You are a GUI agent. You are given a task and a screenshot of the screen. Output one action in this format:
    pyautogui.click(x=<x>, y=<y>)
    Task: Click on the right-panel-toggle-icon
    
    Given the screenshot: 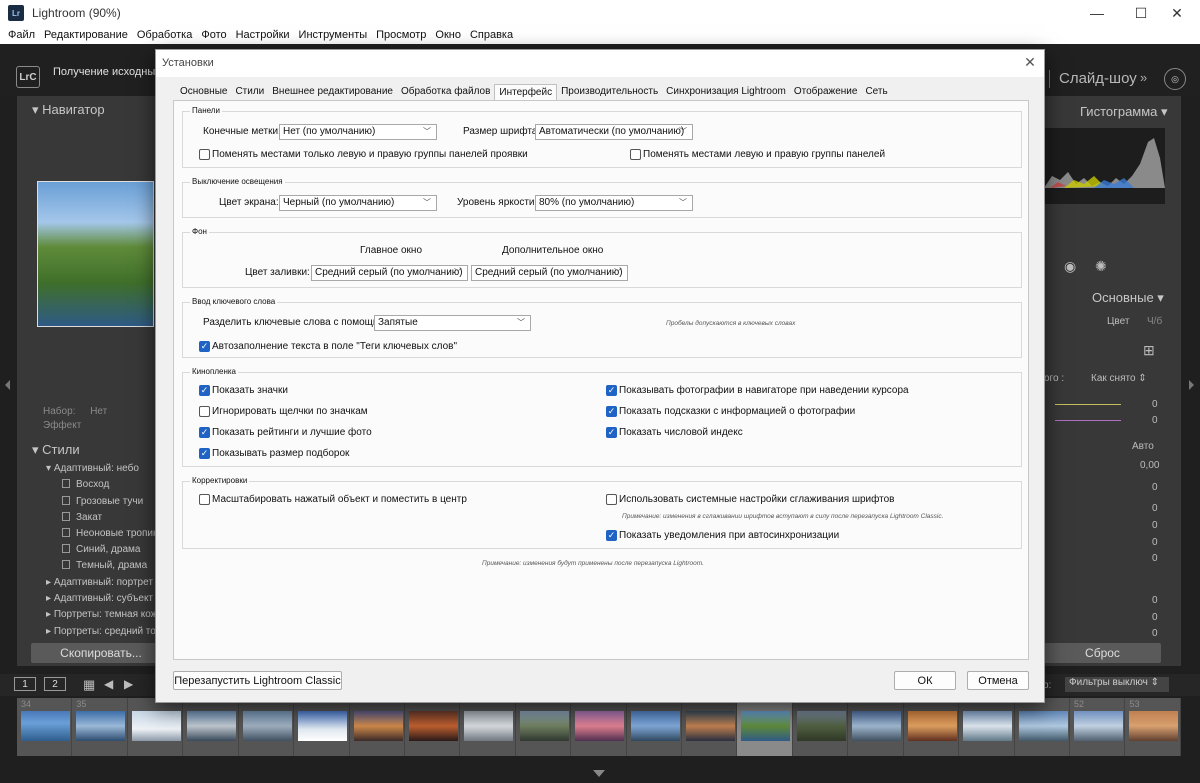 What is the action you would take?
    pyautogui.click(x=1191, y=385)
    